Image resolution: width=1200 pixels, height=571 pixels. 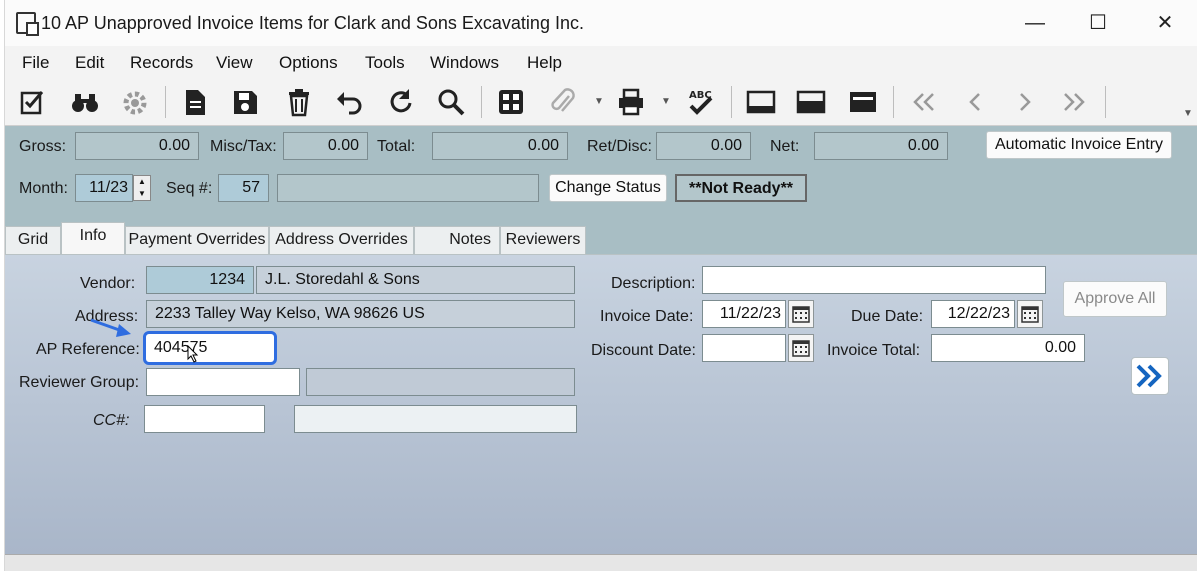 What do you see at coordinates (93, 238) in the screenshot?
I see `tab-info: Info` at bounding box center [93, 238].